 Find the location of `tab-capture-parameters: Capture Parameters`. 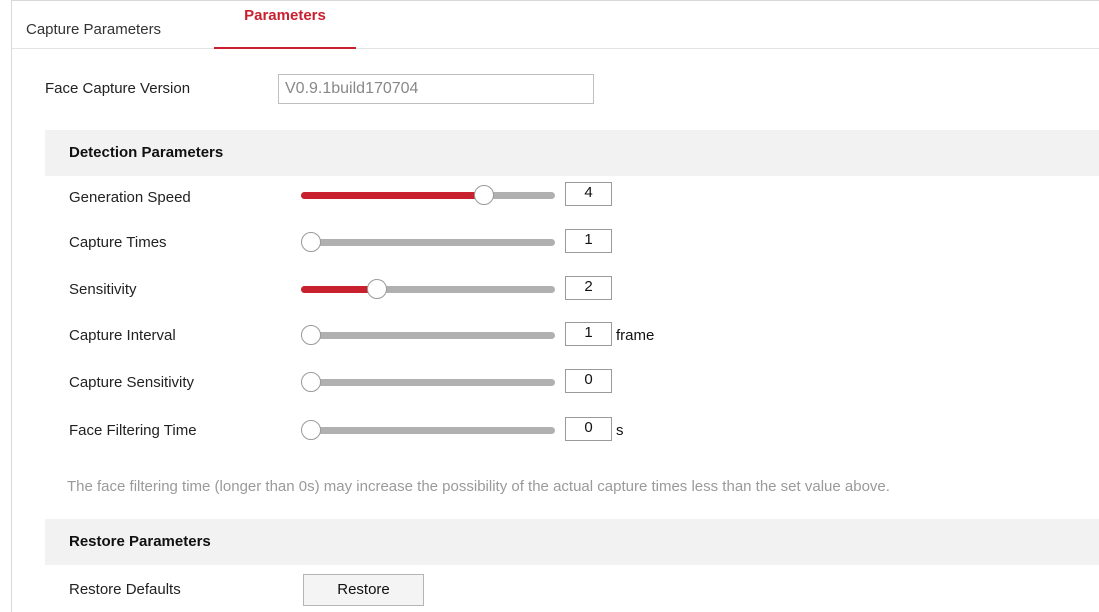

tab-capture-parameters: Capture Parameters is located at coordinates (111, 25).